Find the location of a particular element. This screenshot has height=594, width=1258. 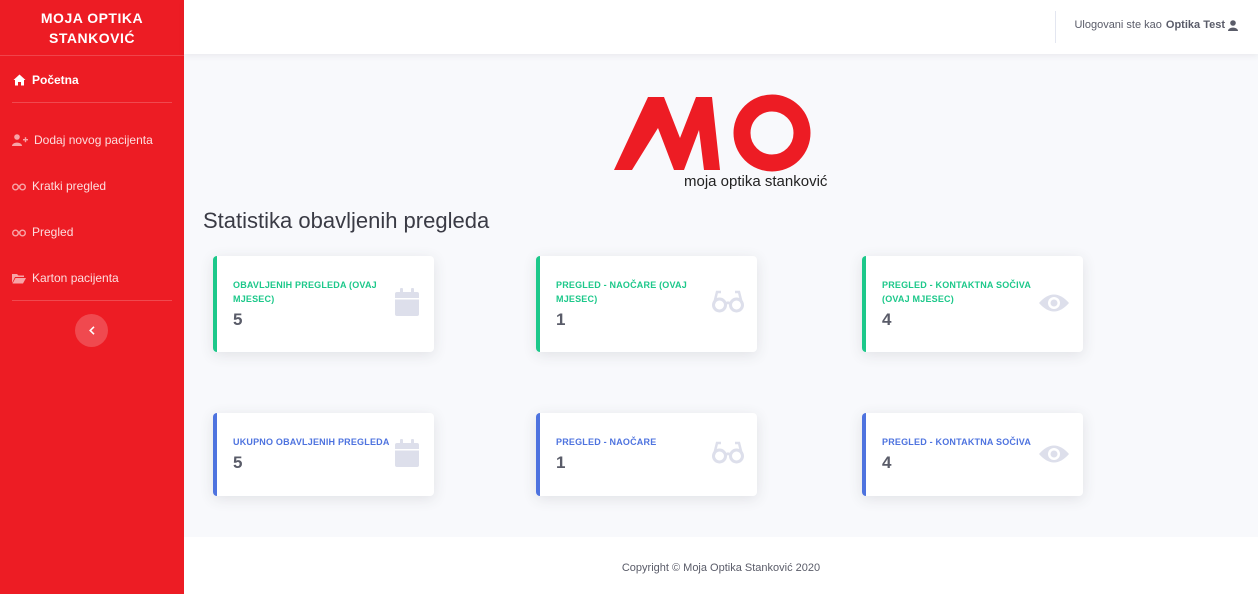

sidebar-toggle-button is located at coordinates (91, 330).